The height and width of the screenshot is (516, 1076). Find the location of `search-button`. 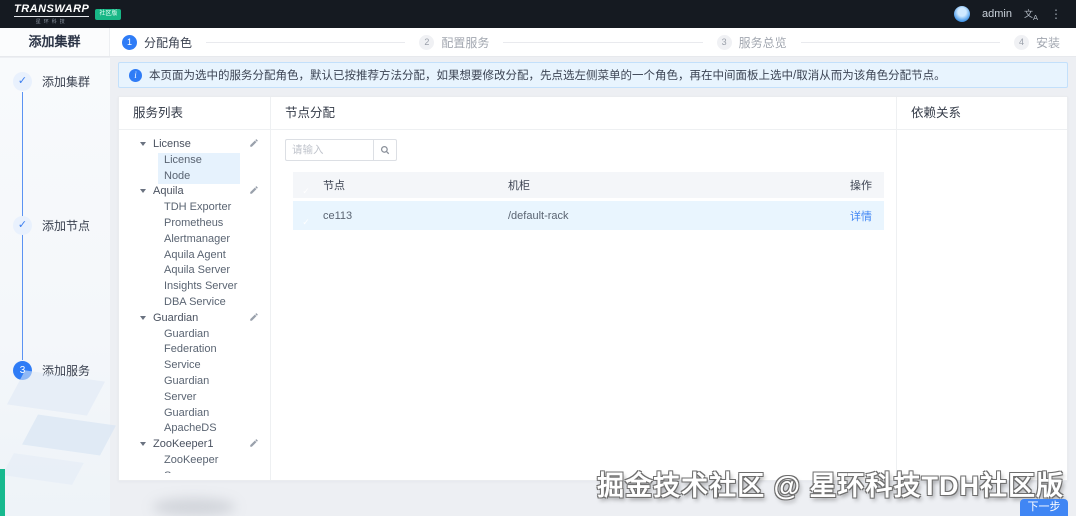

search-button is located at coordinates (385, 150).